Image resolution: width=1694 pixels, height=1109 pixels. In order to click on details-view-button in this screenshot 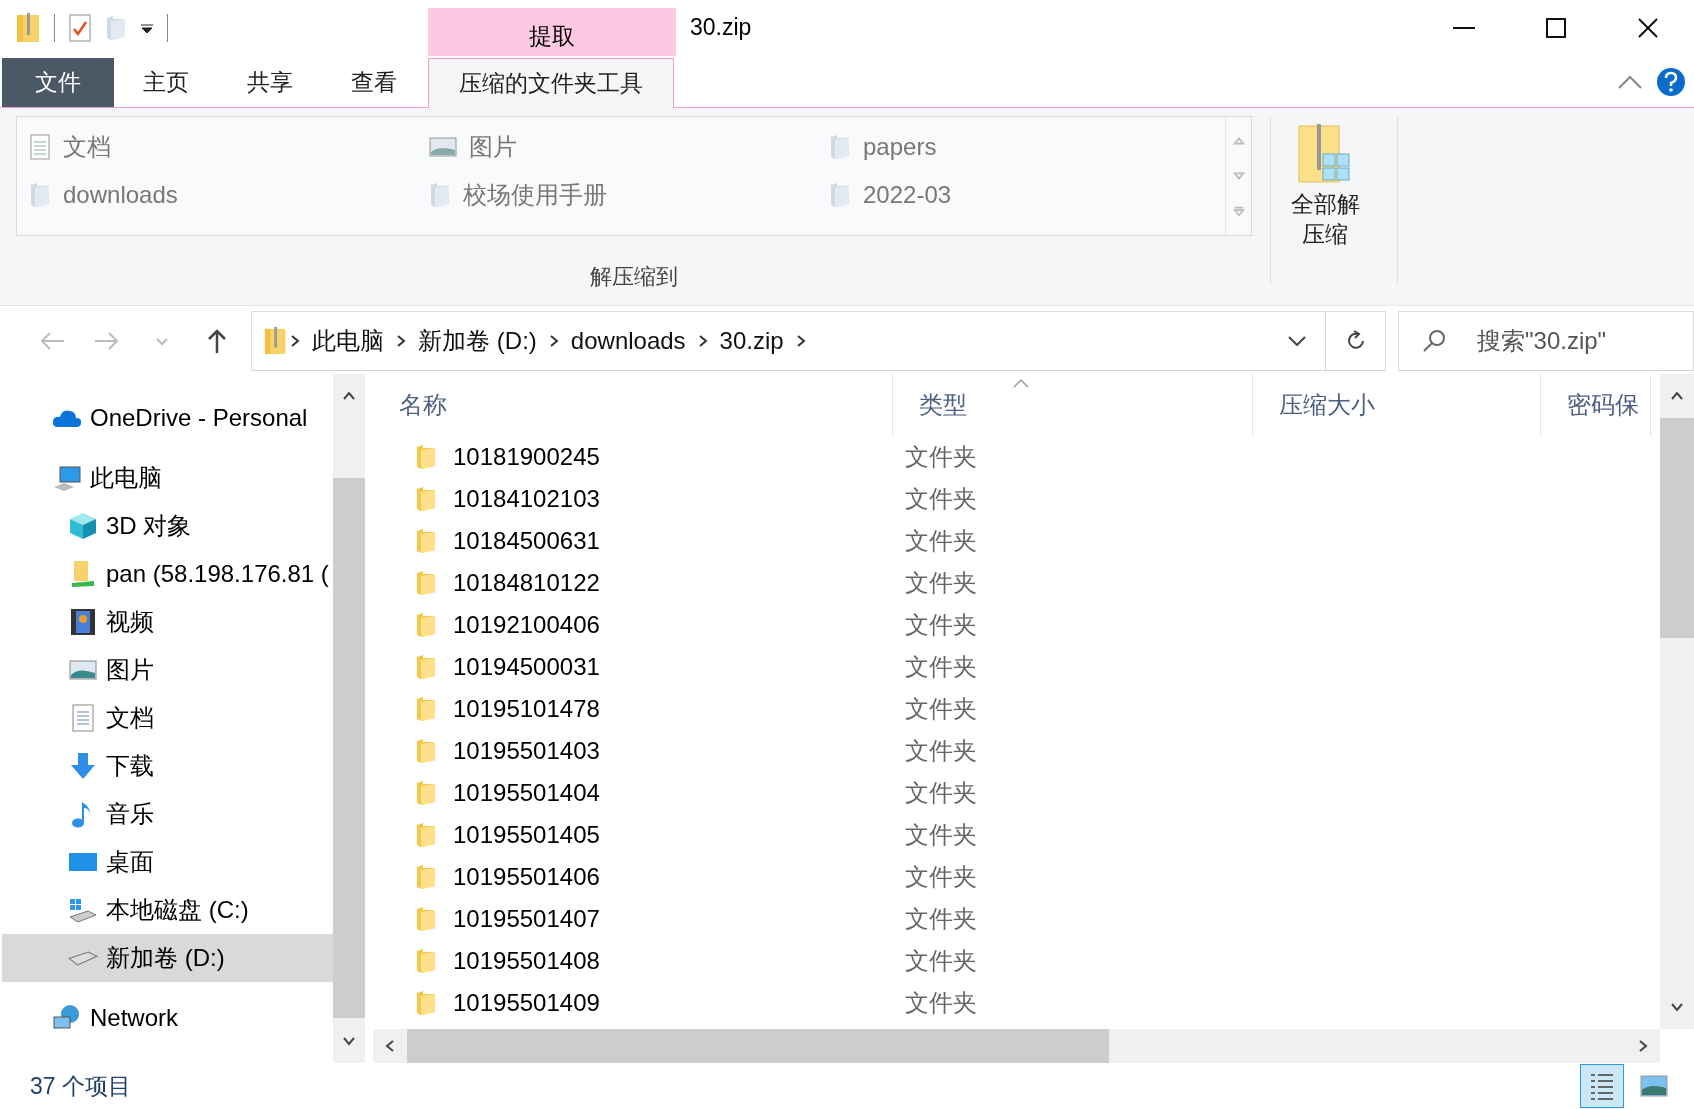, I will do `click(1602, 1086)`.